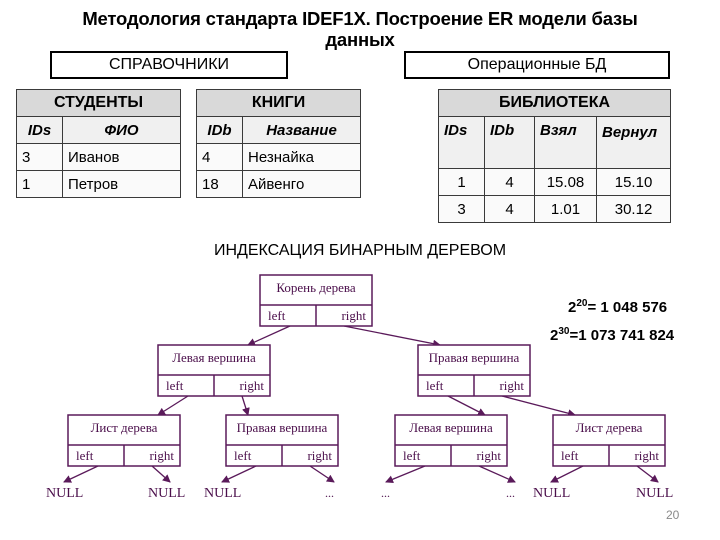  I want to click on edge-left-ll, so click(173, 405).